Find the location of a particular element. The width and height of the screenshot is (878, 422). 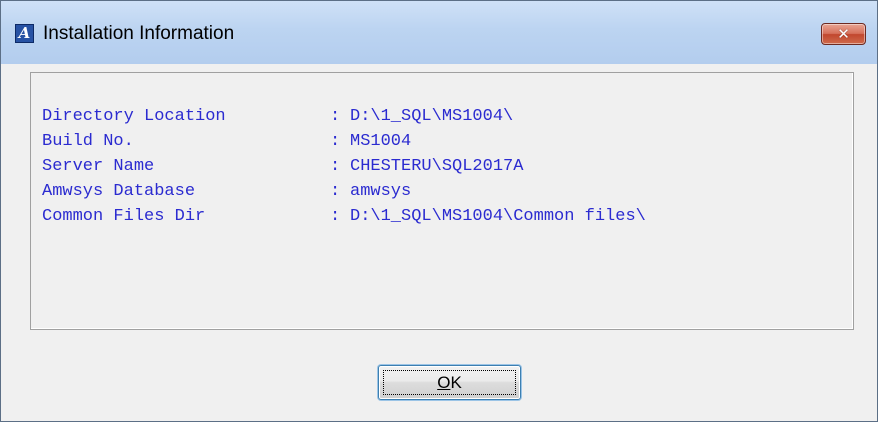

info-value: MS1004 is located at coordinates (381, 141).